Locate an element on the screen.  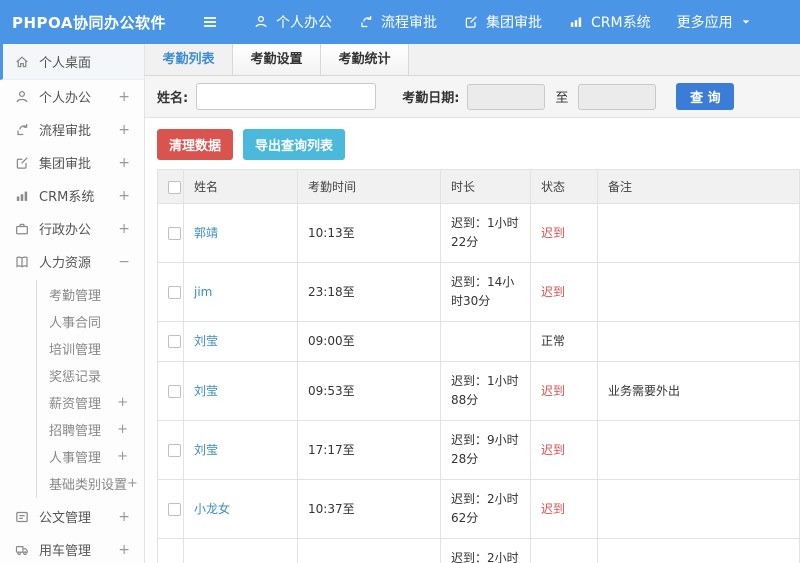
date-from-input is located at coordinates (506, 96).